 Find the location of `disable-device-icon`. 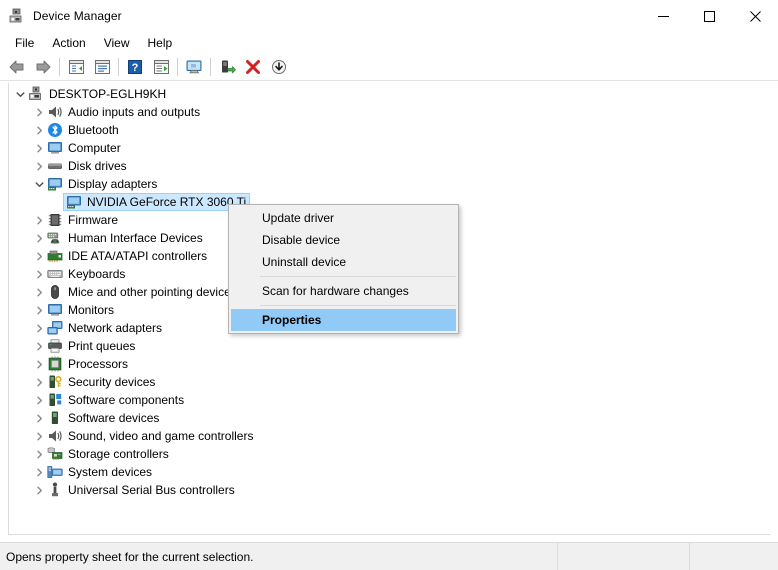

disable-device-icon is located at coordinates (279, 67).